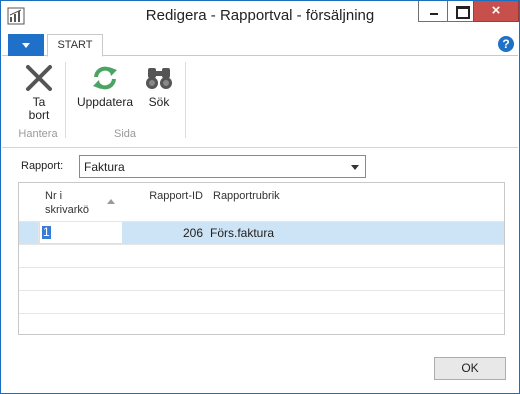 This screenshot has height=394, width=520. I want to click on search-button: Sök, so click(159, 86).